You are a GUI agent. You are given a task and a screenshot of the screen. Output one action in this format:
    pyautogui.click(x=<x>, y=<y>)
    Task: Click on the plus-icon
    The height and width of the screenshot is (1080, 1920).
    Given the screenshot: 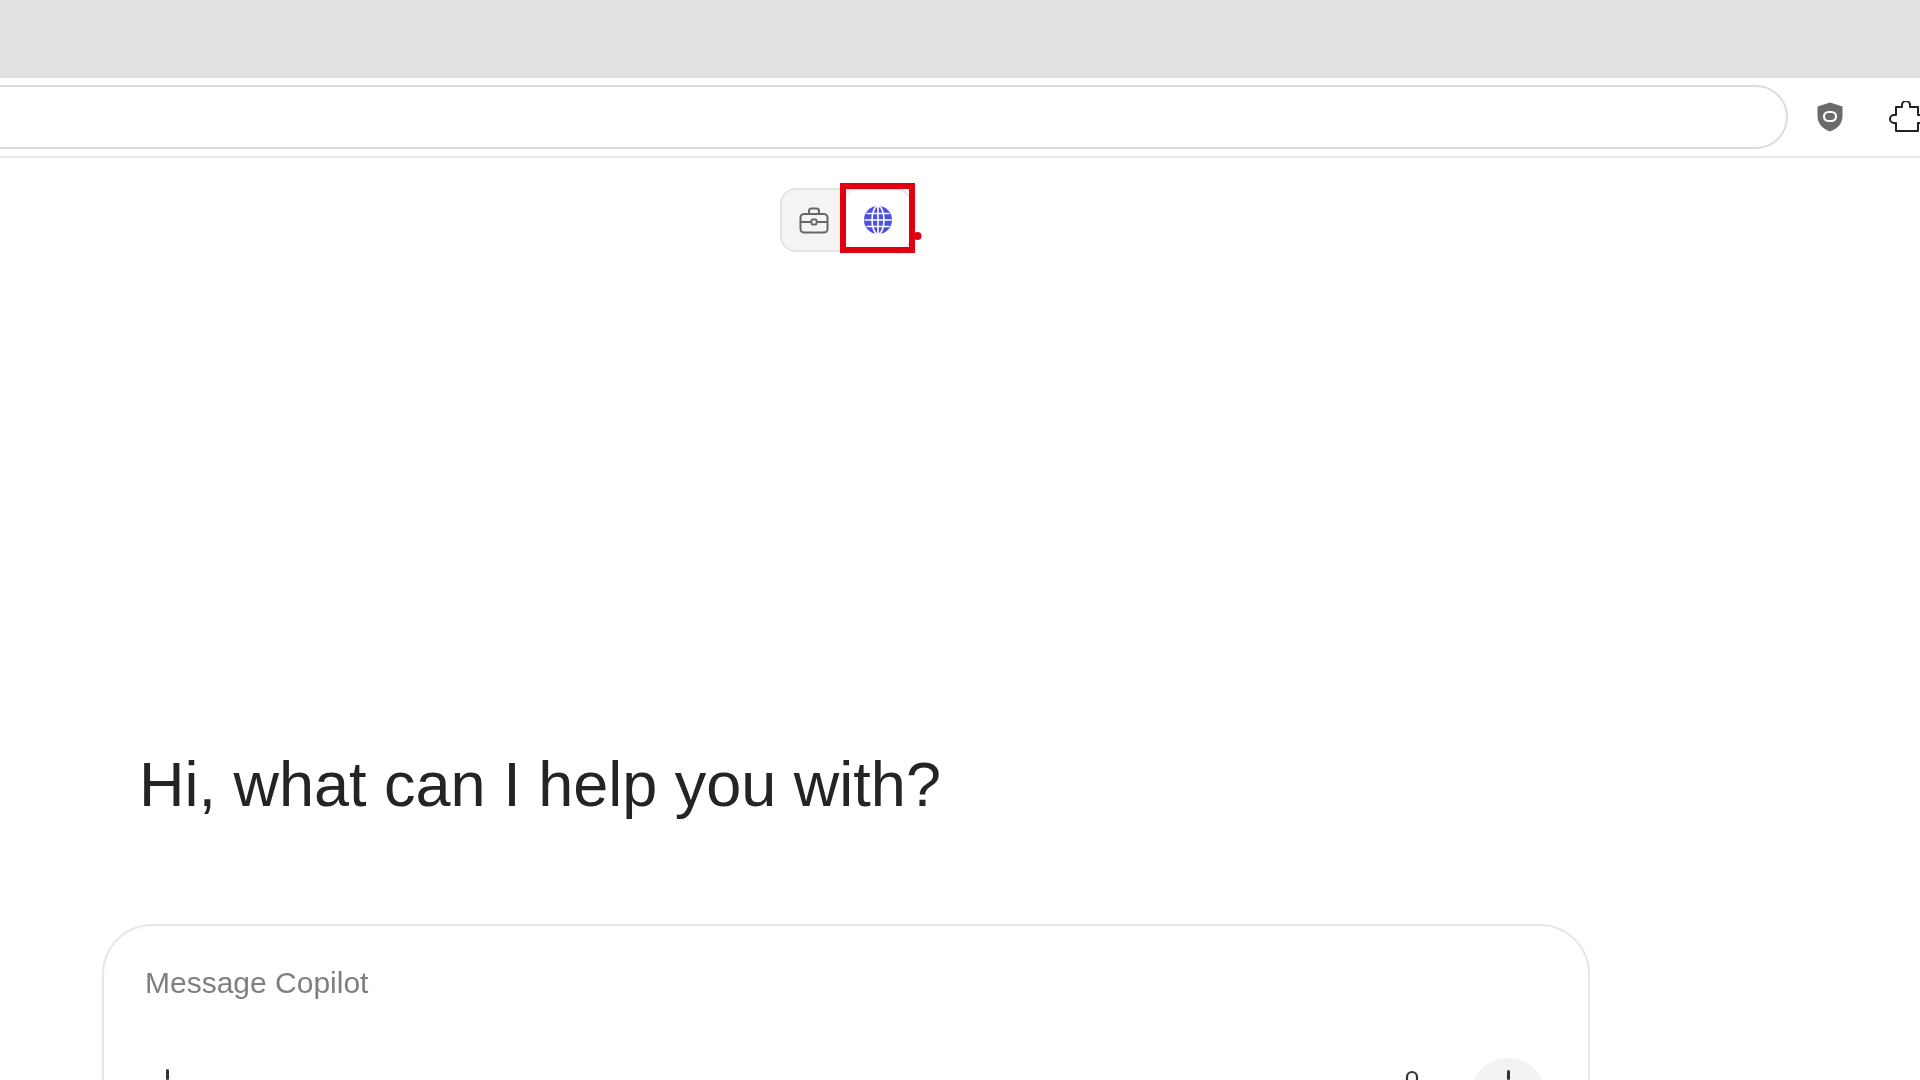 What is the action you would take?
    pyautogui.click(x=167, y=1074)
    